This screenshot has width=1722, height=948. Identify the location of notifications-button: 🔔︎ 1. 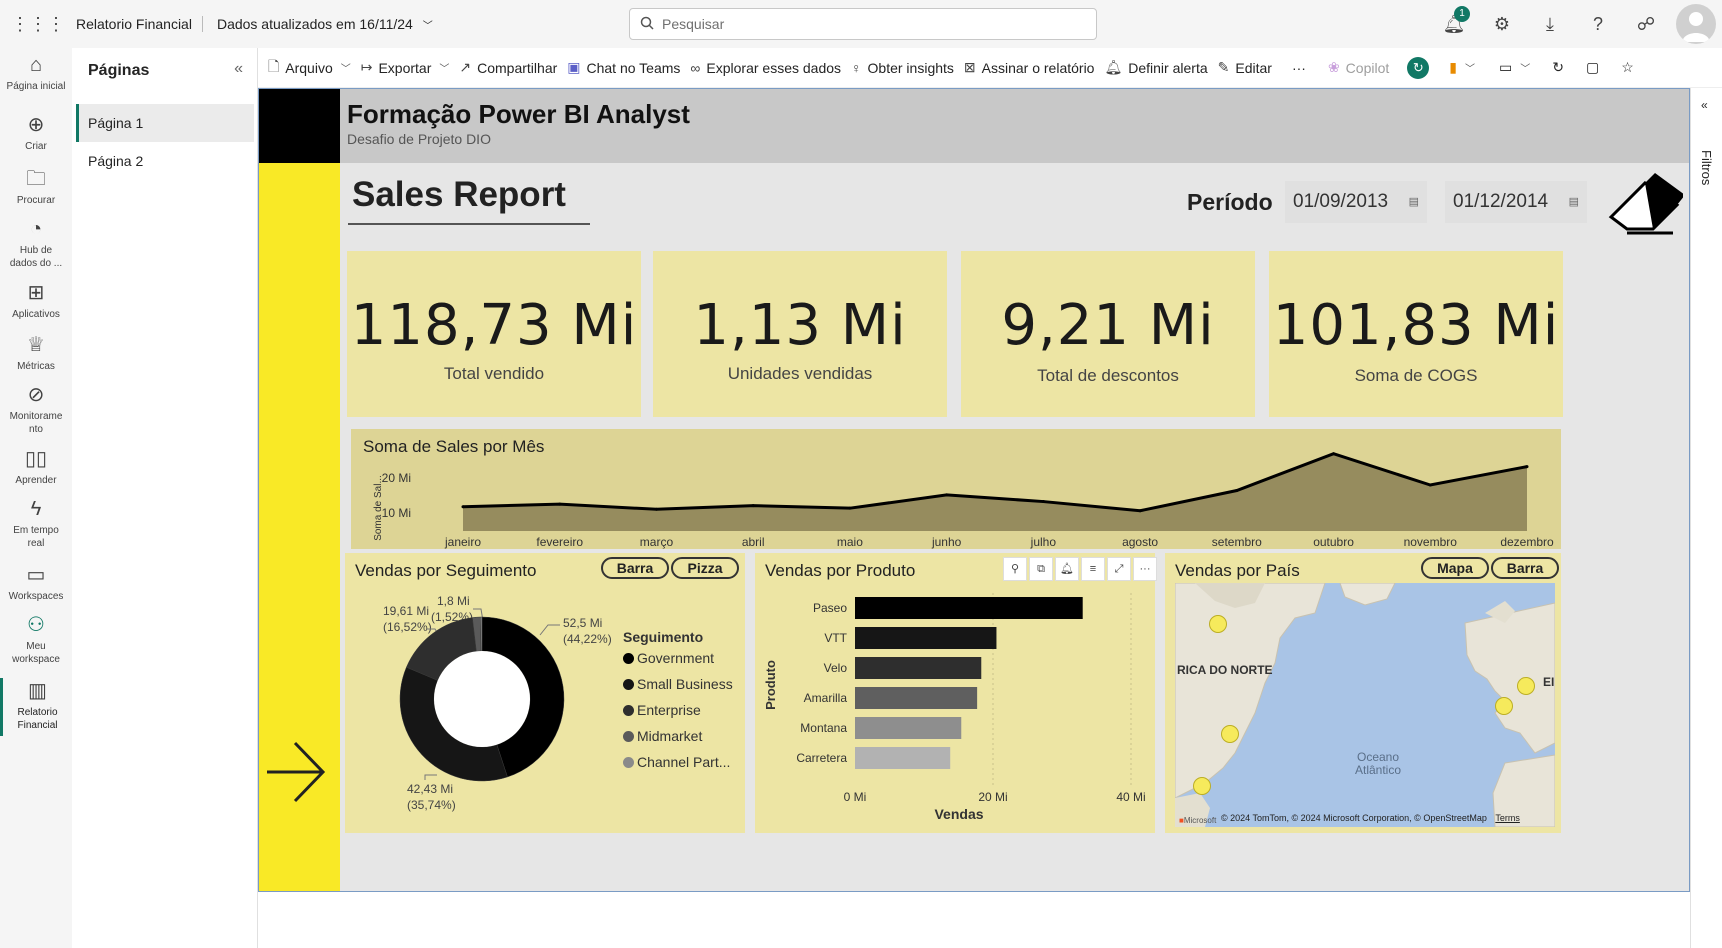
(1454, 20).